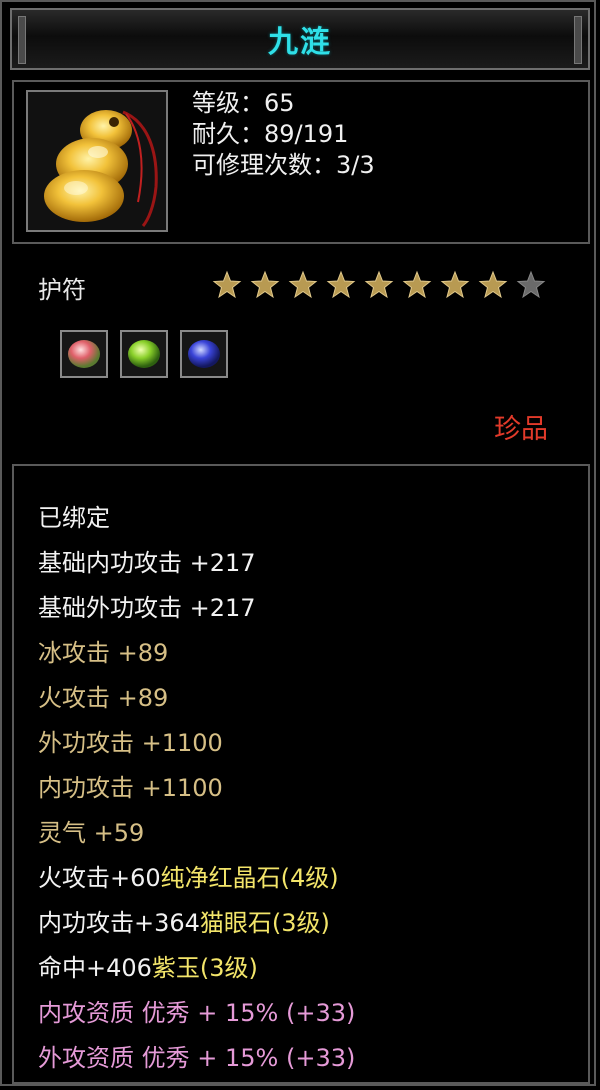  What do you see at coordinates (300, 42) in the screenshot?
I see `item-name: 九涟` at bounding box center [300, 42].